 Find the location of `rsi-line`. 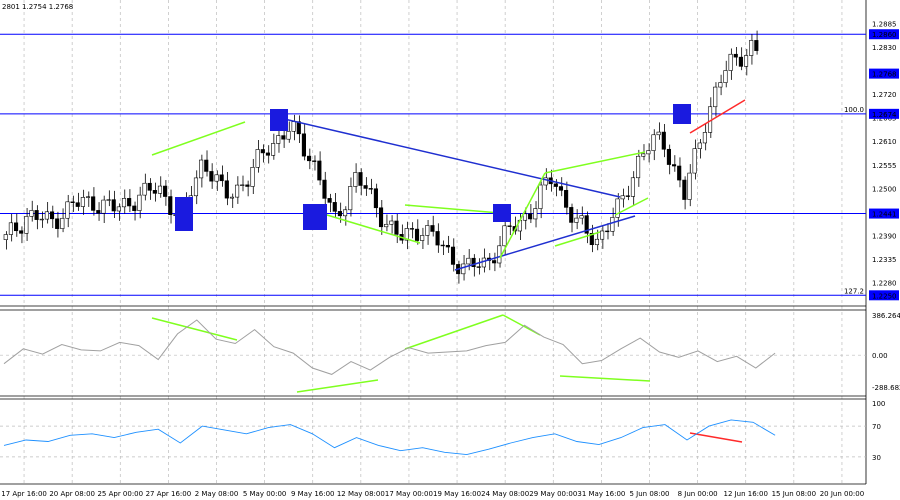

rsi-line is located at coordinates (389, 437).